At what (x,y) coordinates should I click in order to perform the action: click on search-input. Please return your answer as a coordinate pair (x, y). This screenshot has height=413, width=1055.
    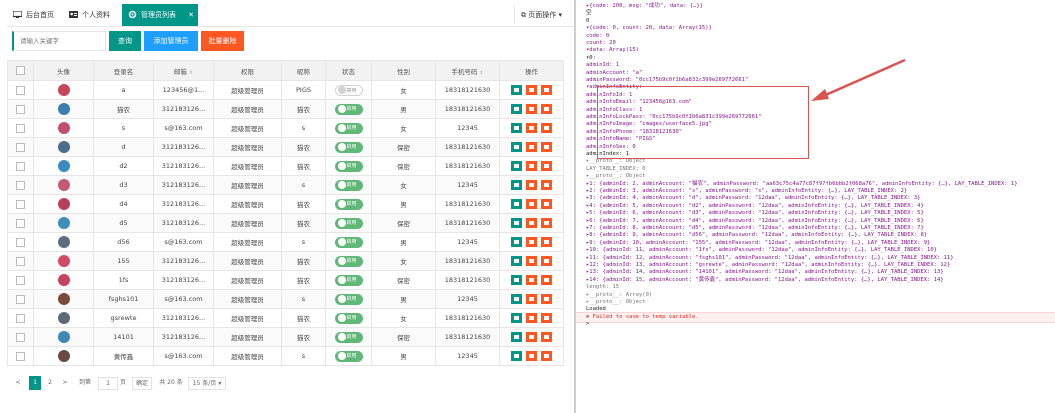
    Looking at the image, I should click on (59, 41).